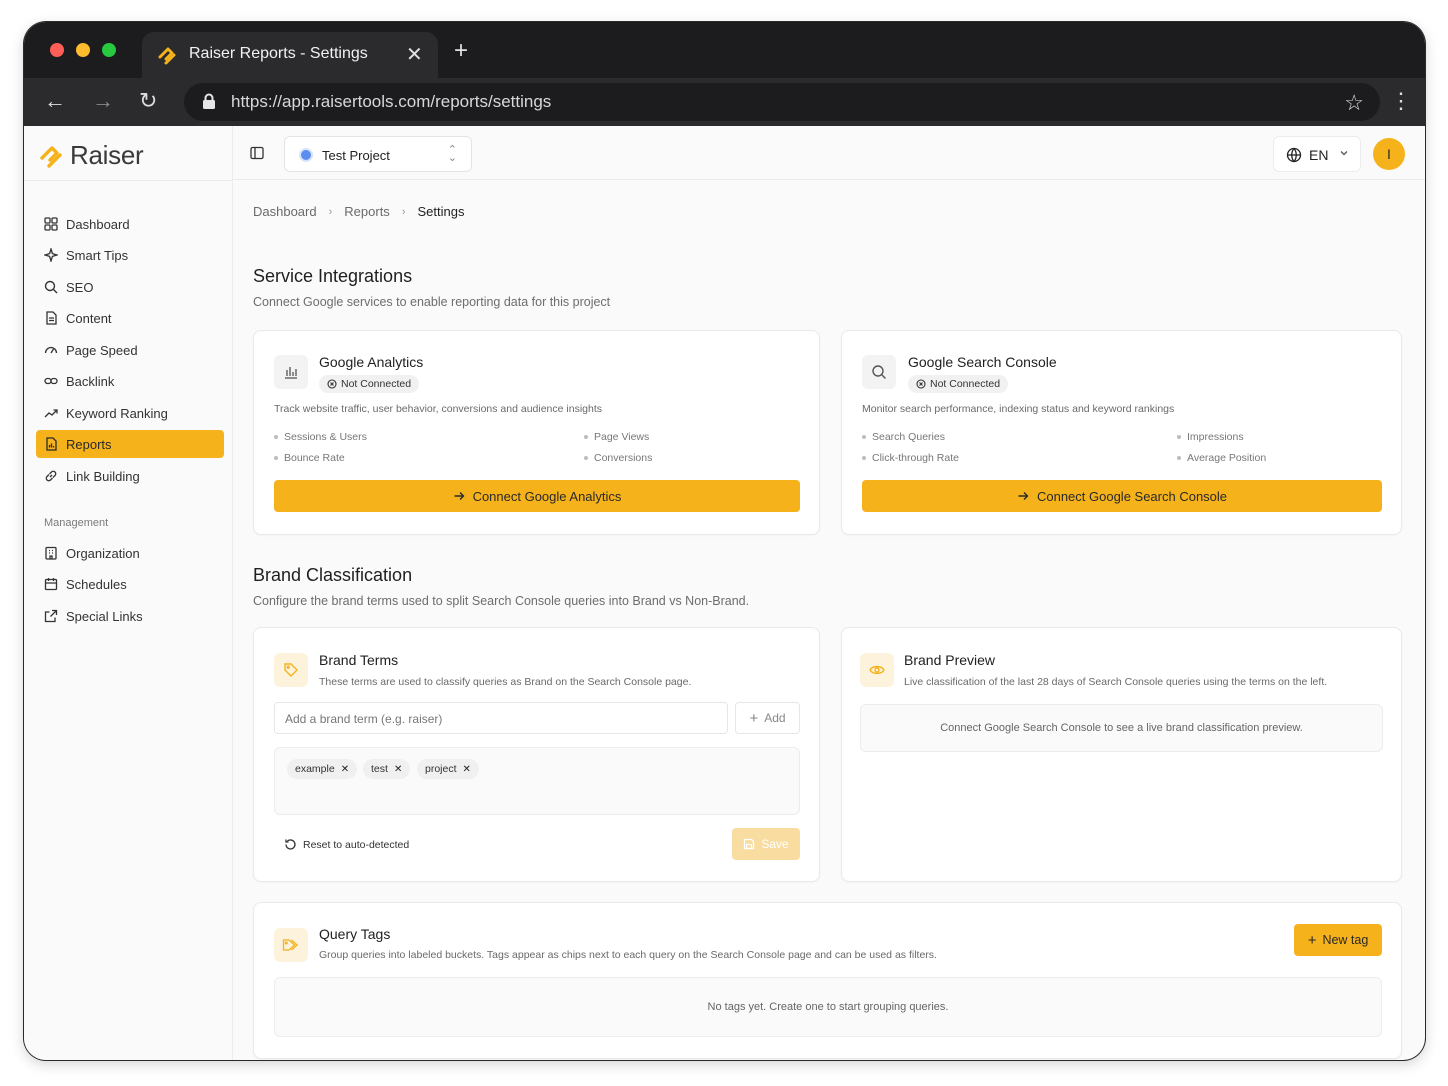  I want to click on window-controls, so click(83, 50).